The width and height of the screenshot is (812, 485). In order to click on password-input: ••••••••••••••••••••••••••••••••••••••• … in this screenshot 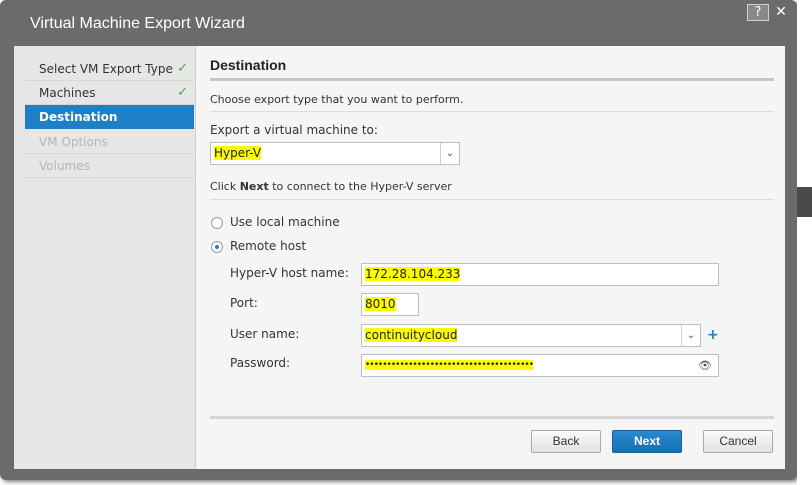, I will do `click(540, 365)`.